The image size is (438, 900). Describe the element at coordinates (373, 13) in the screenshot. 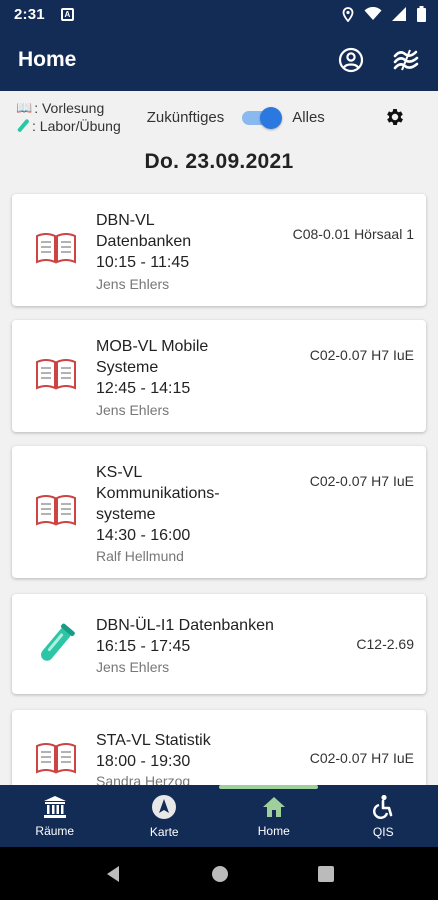

I see `wifi-icon` at that location.